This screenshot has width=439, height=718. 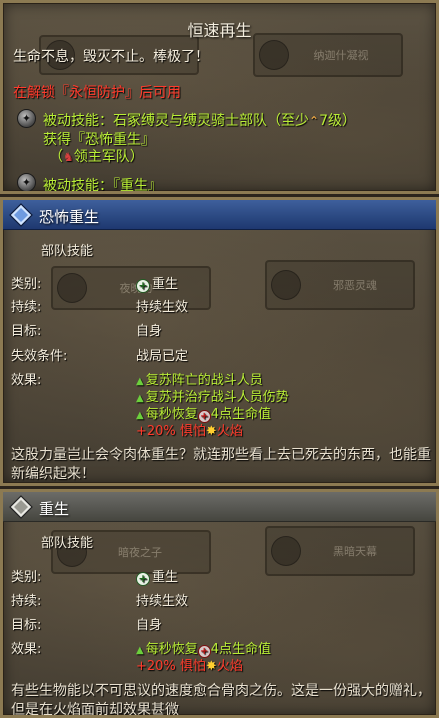 I want to click on passive-skill-2: 被动技能：『重生』, so click(x=102, y=186).